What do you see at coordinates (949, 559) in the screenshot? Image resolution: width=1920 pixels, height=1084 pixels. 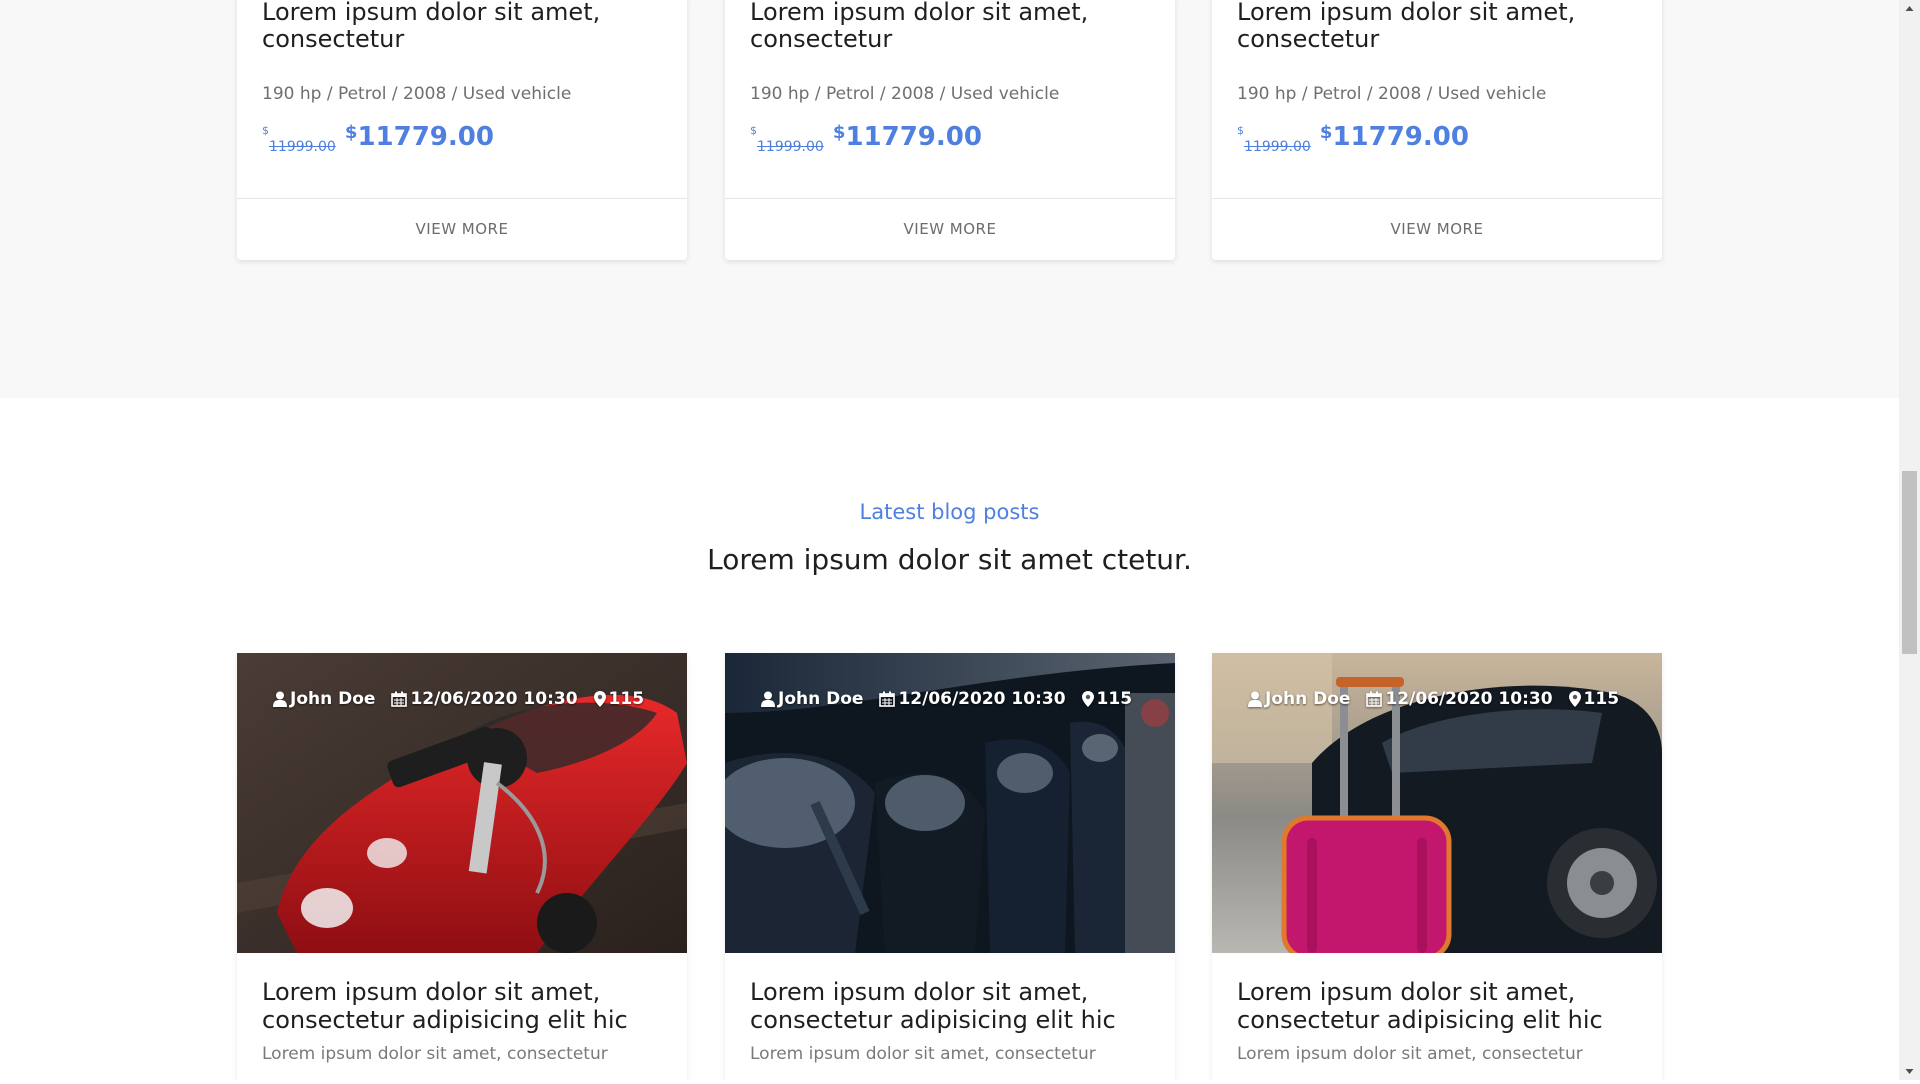 I see `blog-heading: Lorem ipsum dolor sit amet ctetur.` at bounding box center [949, 559].